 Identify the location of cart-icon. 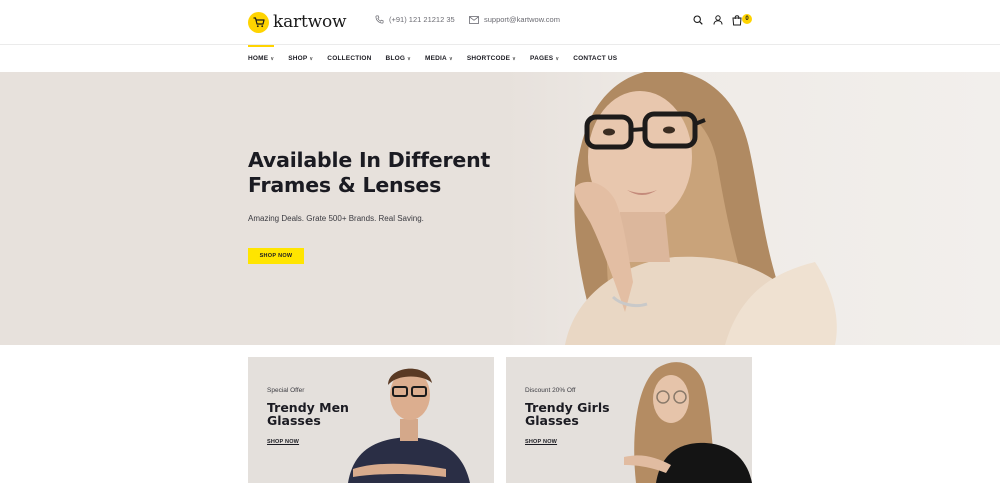
(737, 20).